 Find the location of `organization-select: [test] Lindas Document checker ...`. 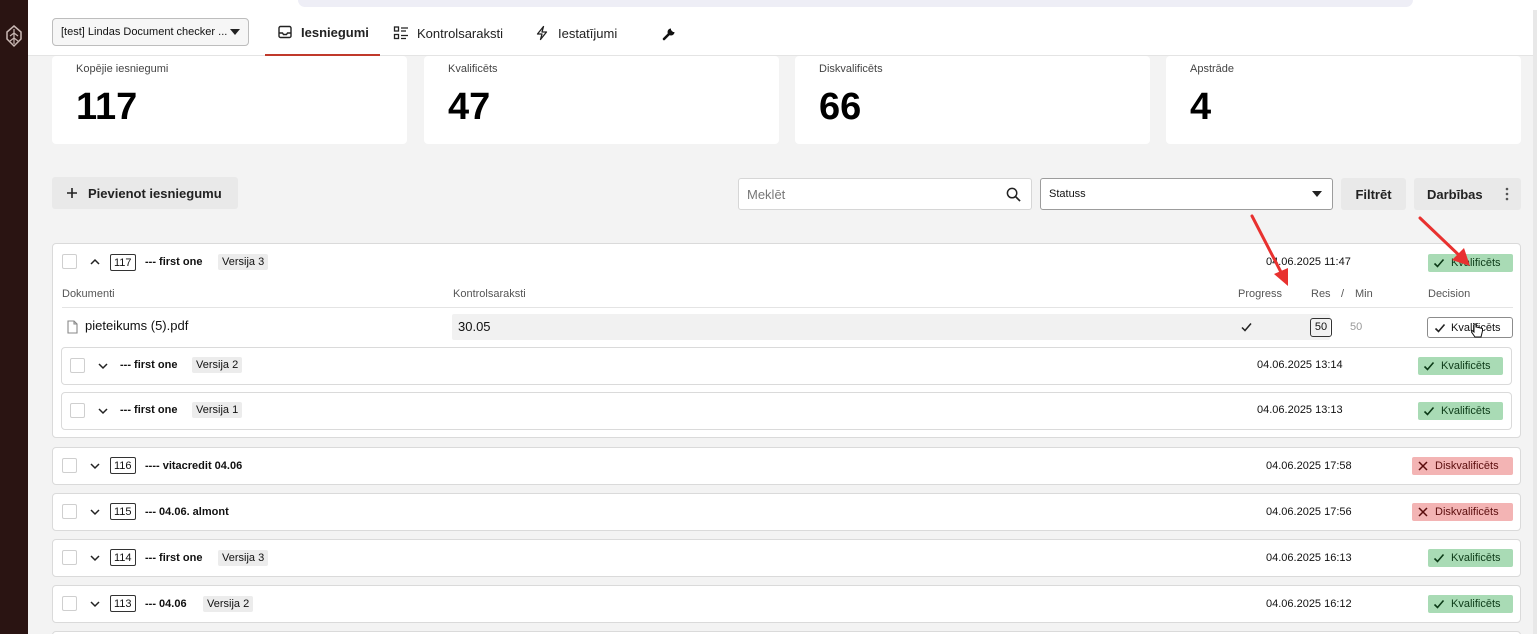

organization-select: [test] Lindas Document checker ... is located at coordinates (150, 32).